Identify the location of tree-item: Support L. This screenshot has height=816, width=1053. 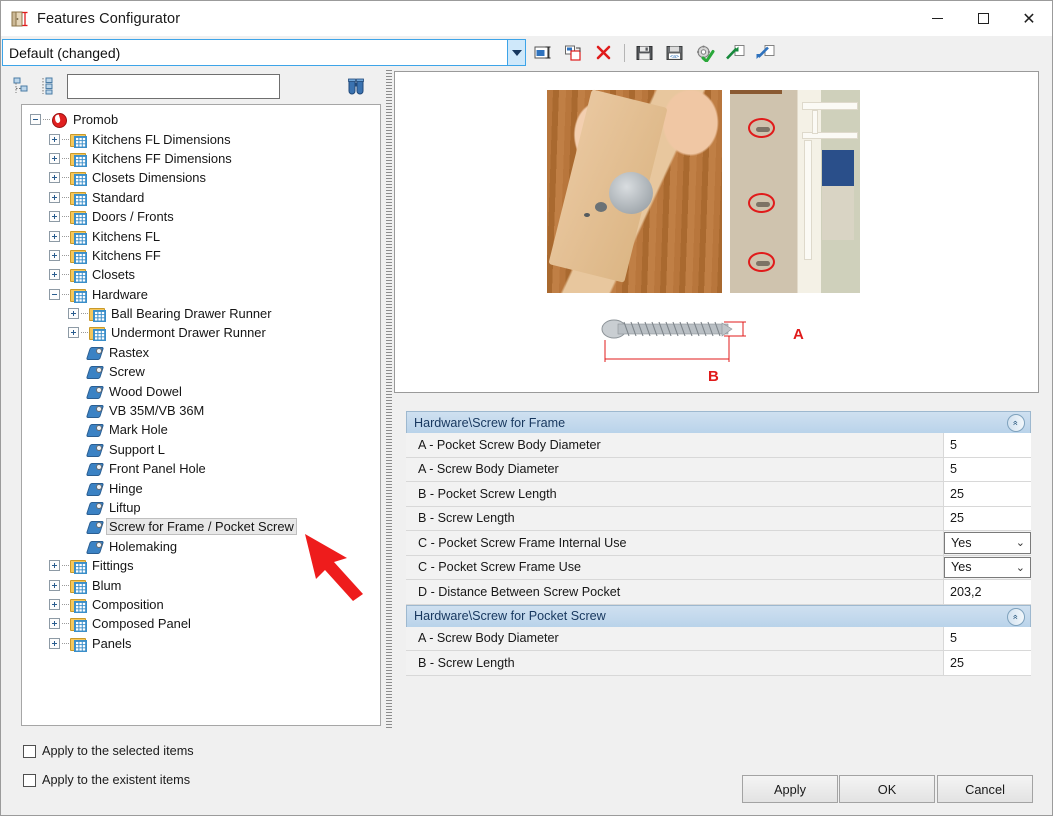
(205, 449).